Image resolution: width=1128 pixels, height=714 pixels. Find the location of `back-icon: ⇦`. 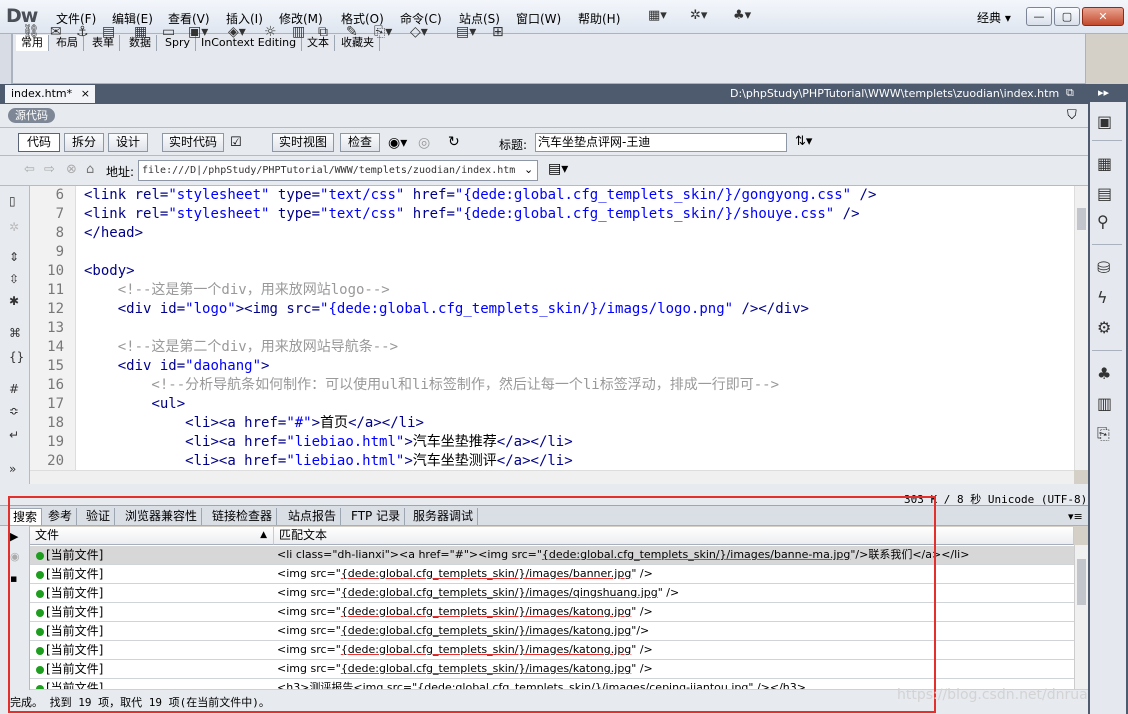

back-icon: ⇦ is located at coordinates (29, 169).